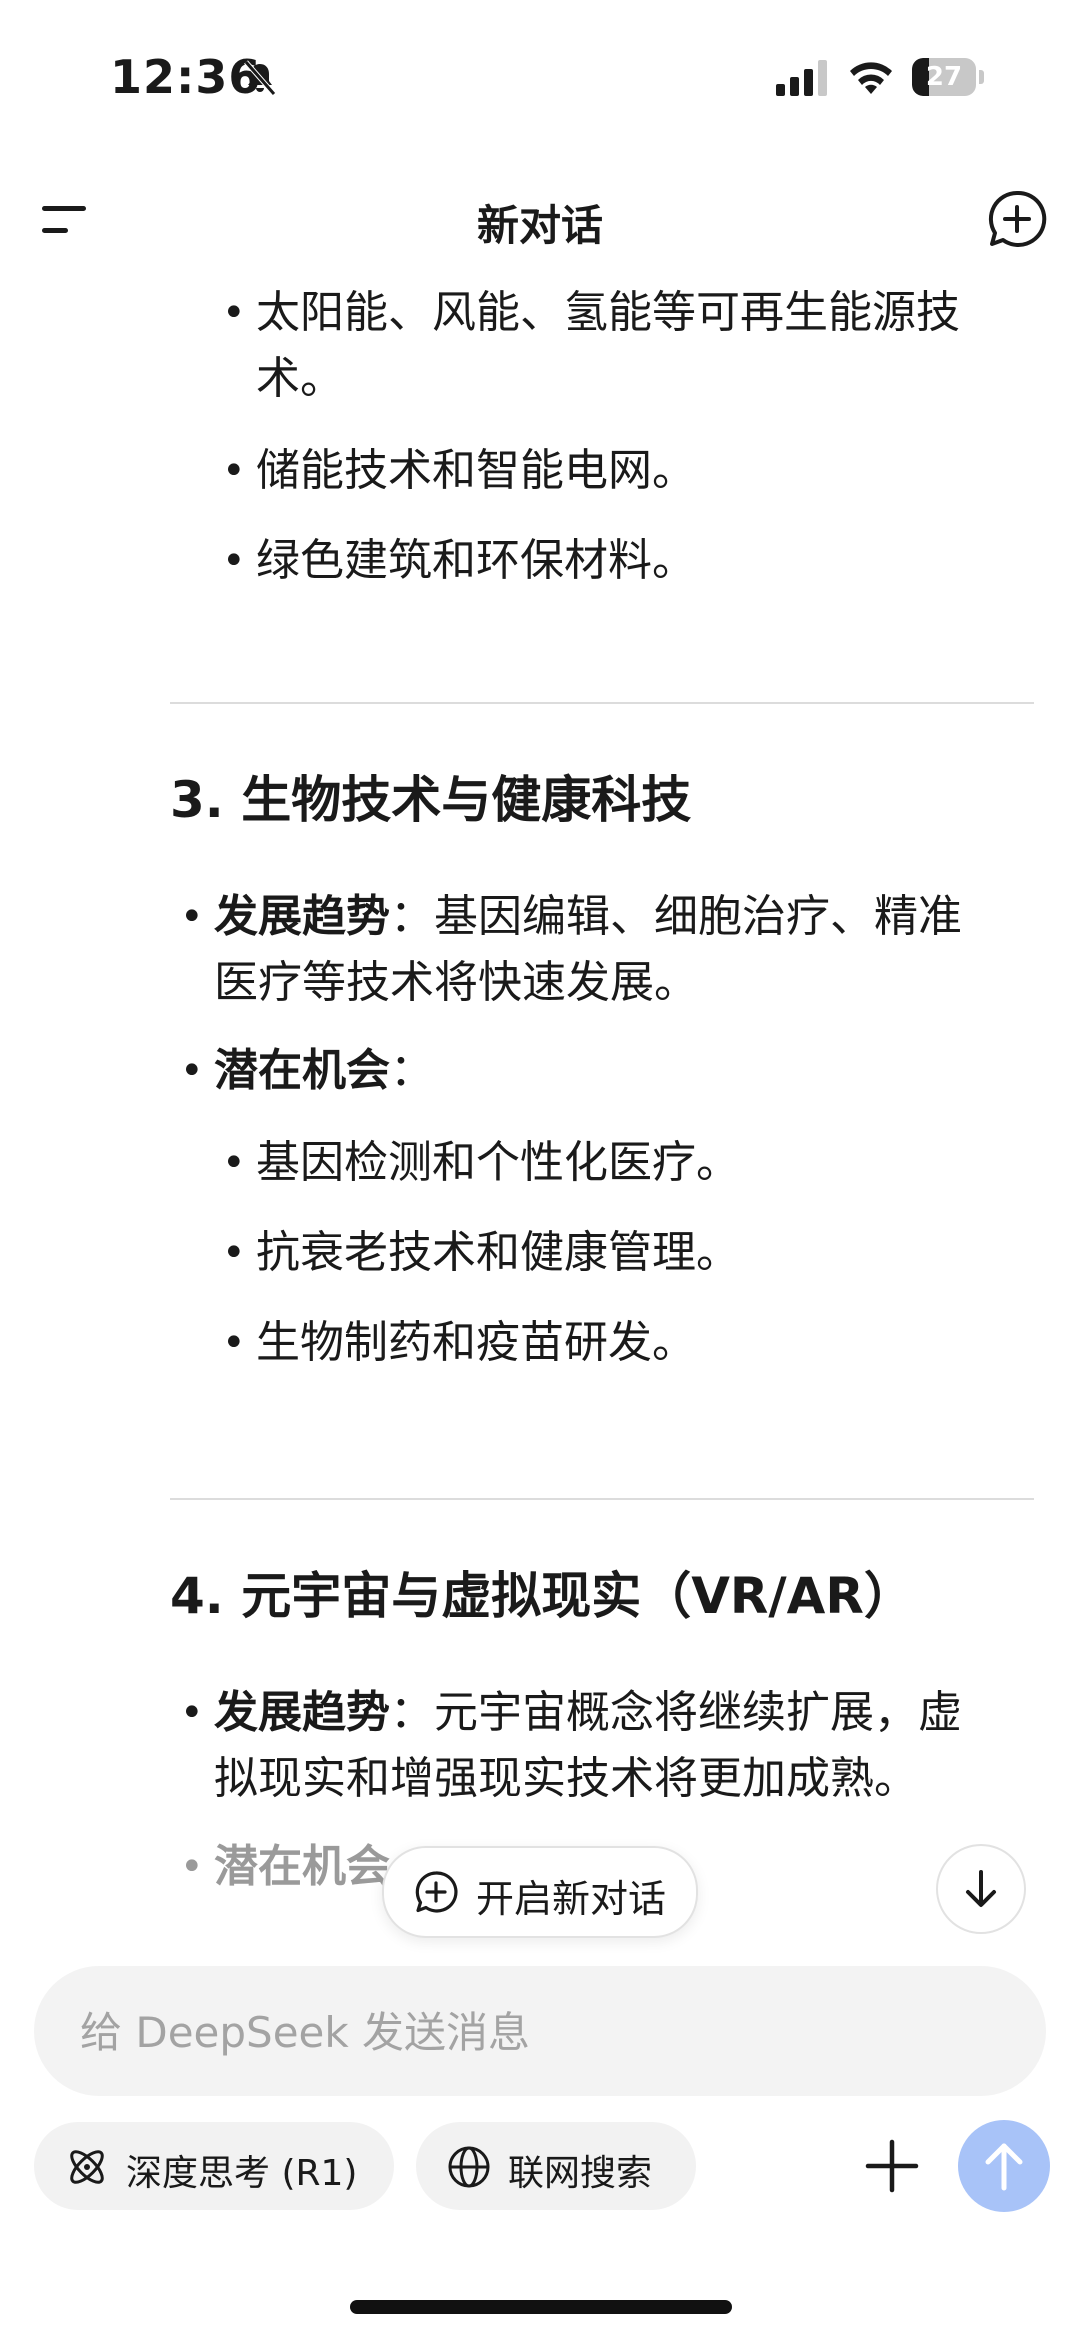 The height and width of the screenshot is (2341, 1080). I want to click on arrow-up-icon, so click(1004, 2167).